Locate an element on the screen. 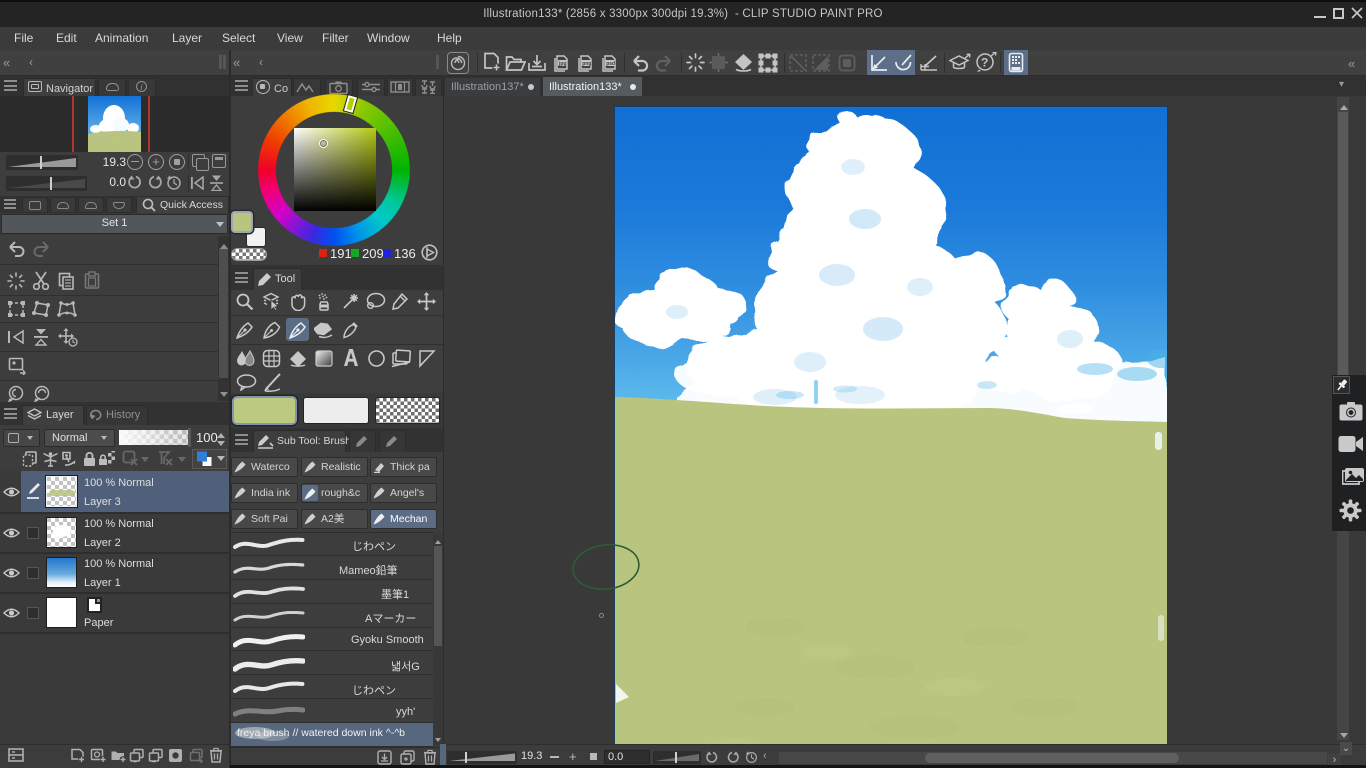  svg-text: psd is located at coordinates (610, 64).